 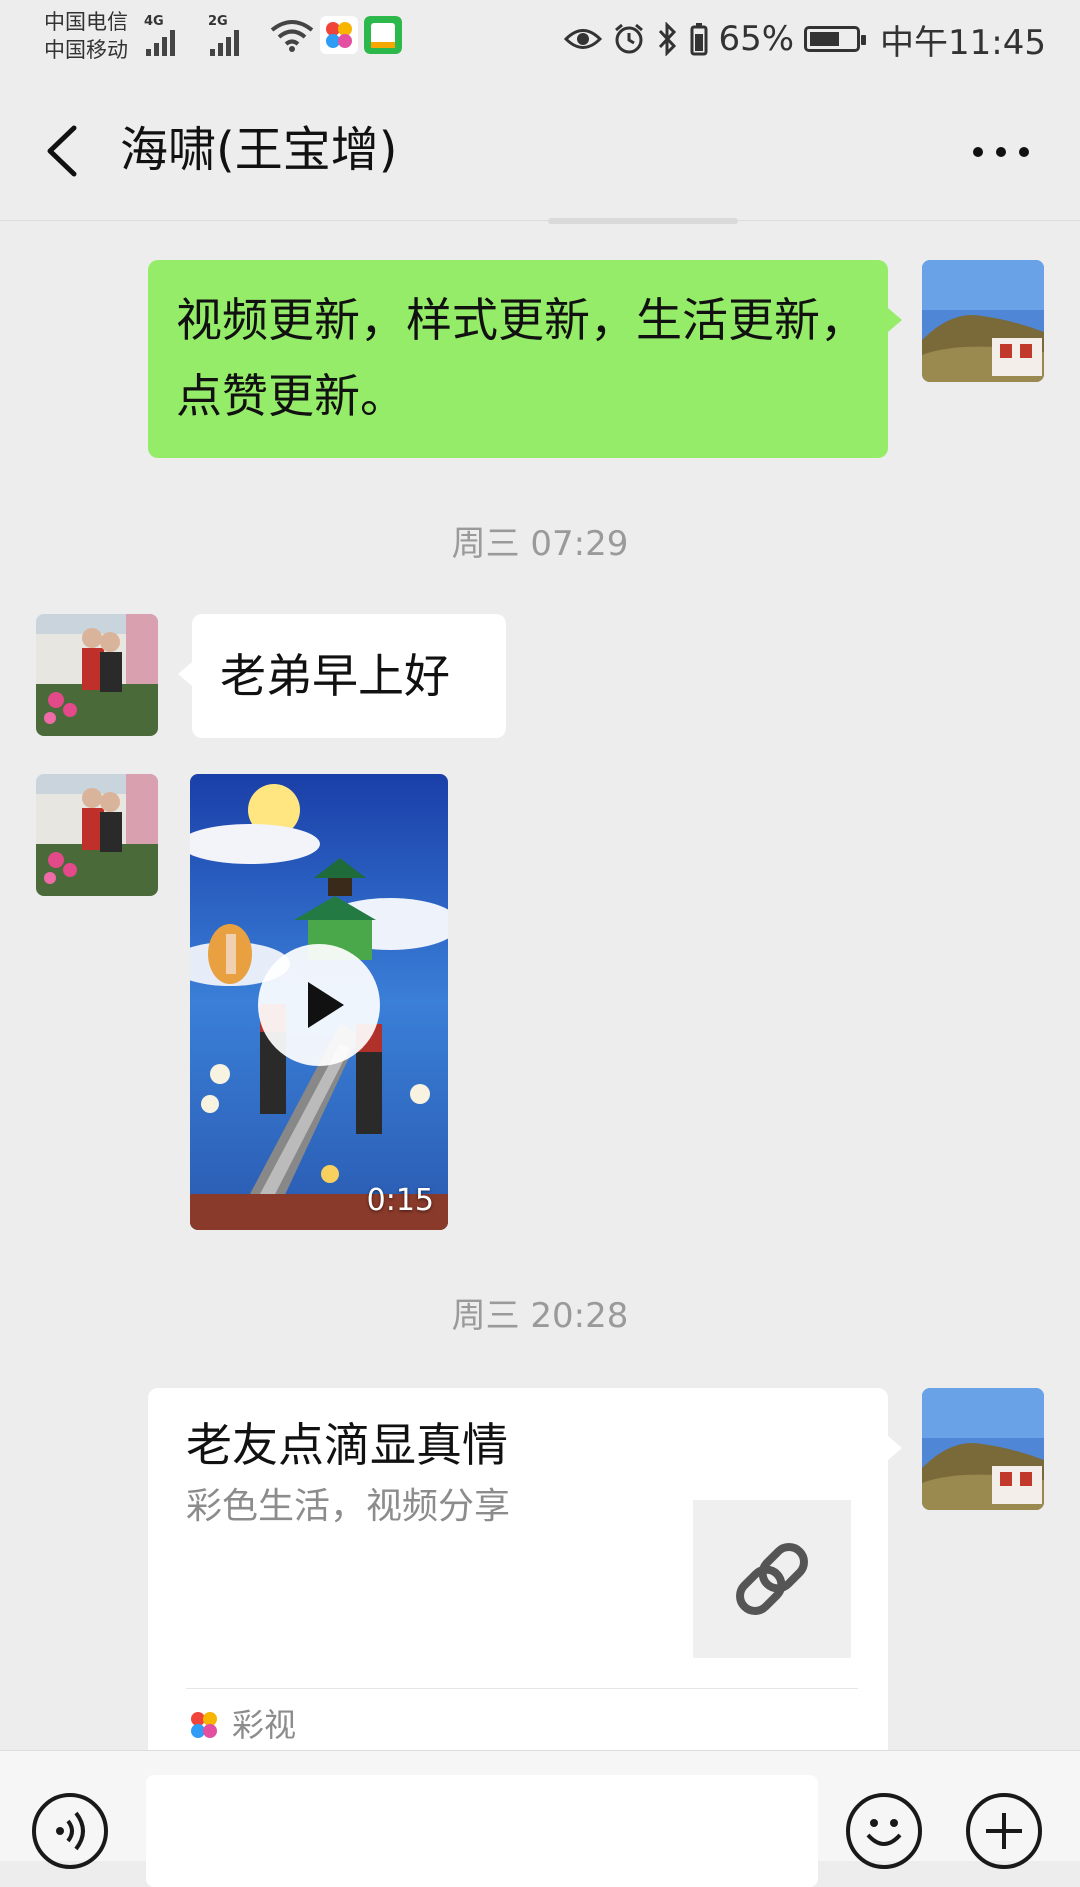 I want to click on message-bubble-received: 老弟早上好, so click(x=349, y=676).